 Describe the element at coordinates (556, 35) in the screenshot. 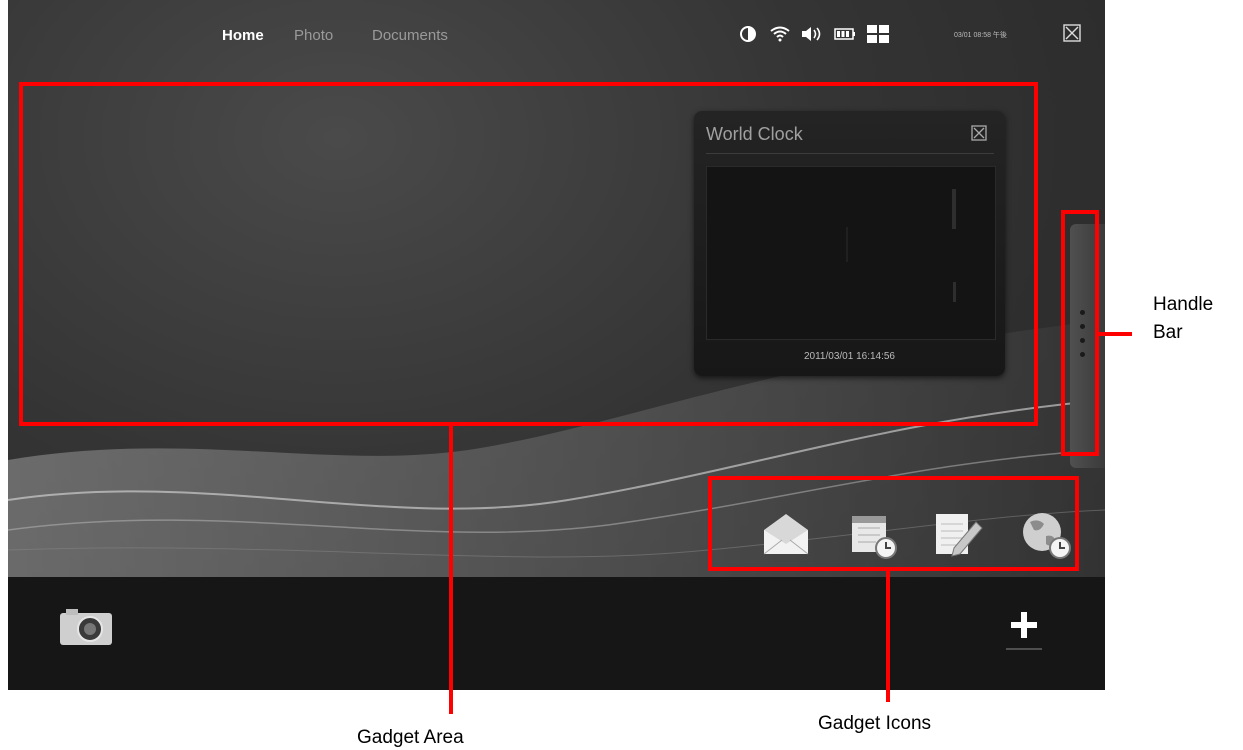

I see `top-bar: Home Photo Documents 03/01 08:58 午後` at that location.